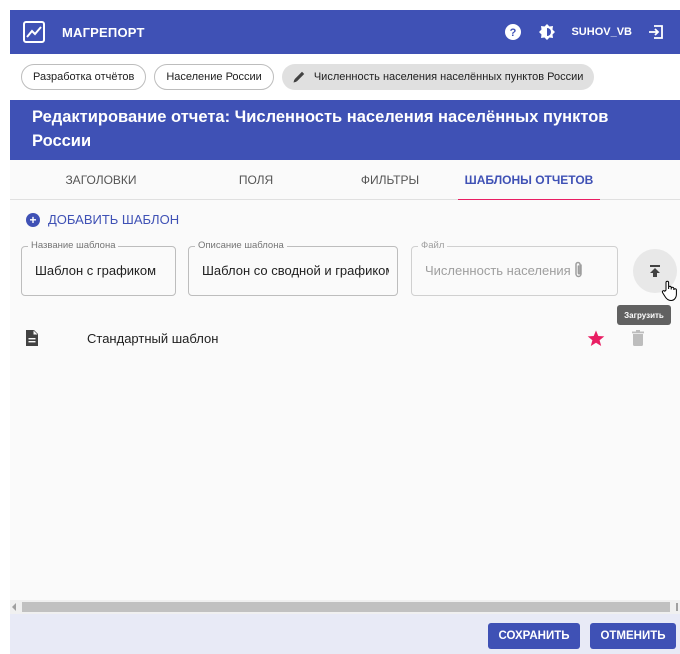  I want to click on delete-icon, so click(638, 338).